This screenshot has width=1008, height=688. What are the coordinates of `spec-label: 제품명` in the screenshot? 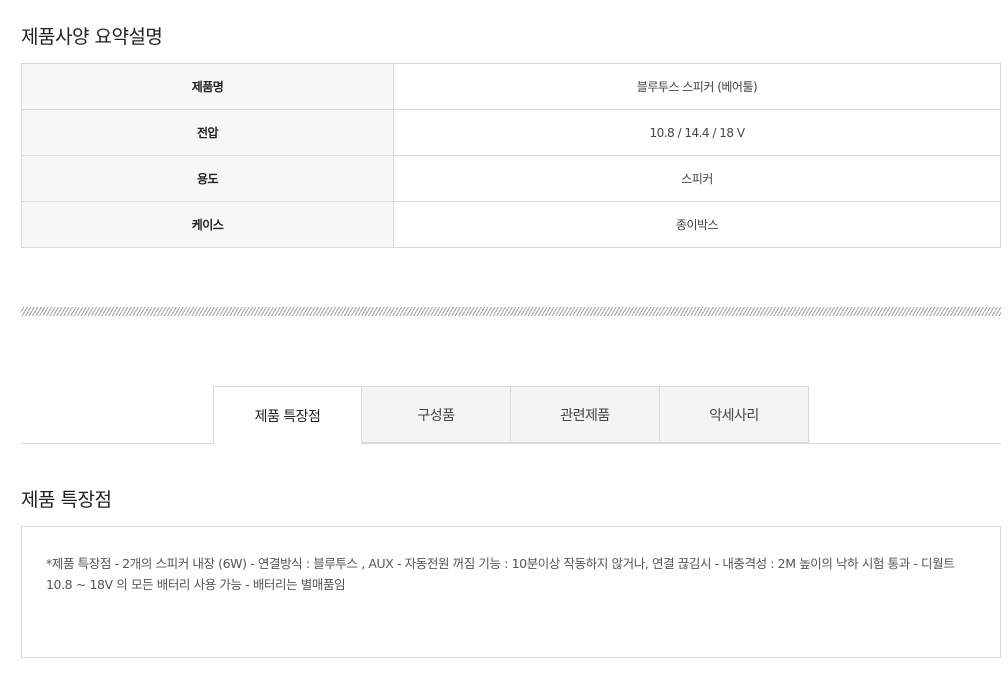 It's located at (207, 86).